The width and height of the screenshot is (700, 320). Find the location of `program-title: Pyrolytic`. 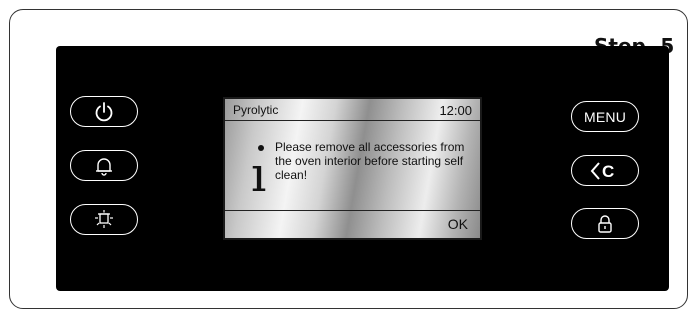

program-title: Pyrolytic is located at coordinates (256, 110).